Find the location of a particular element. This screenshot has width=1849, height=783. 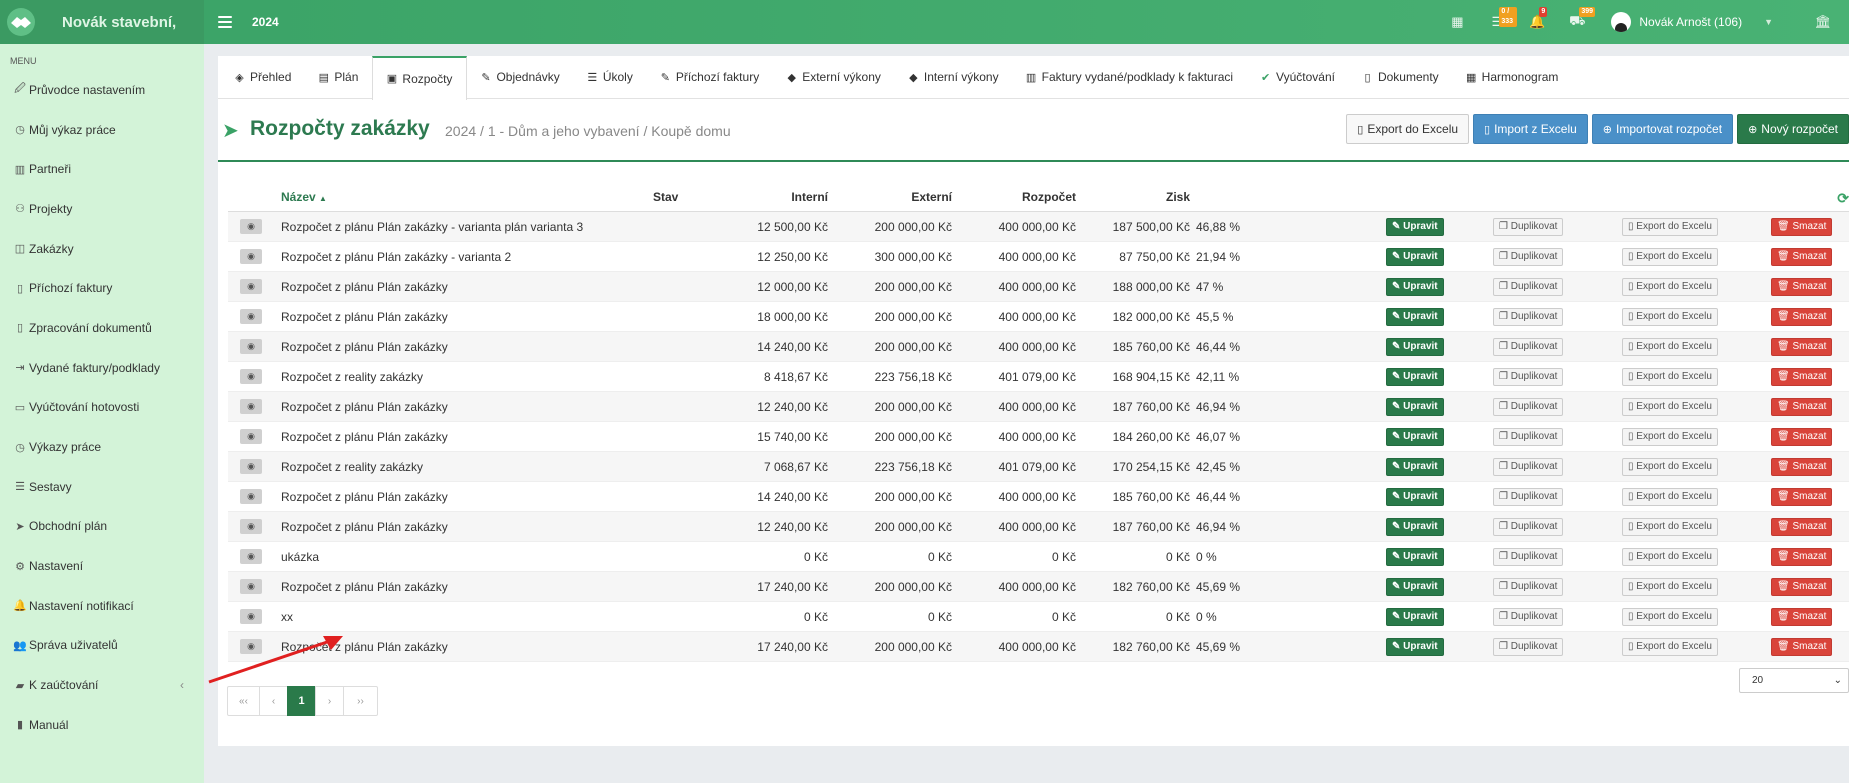

sidebar-item-můj-výkaz-práce: ◷ Můj výkaz práce is located at coordinates (102, 130).